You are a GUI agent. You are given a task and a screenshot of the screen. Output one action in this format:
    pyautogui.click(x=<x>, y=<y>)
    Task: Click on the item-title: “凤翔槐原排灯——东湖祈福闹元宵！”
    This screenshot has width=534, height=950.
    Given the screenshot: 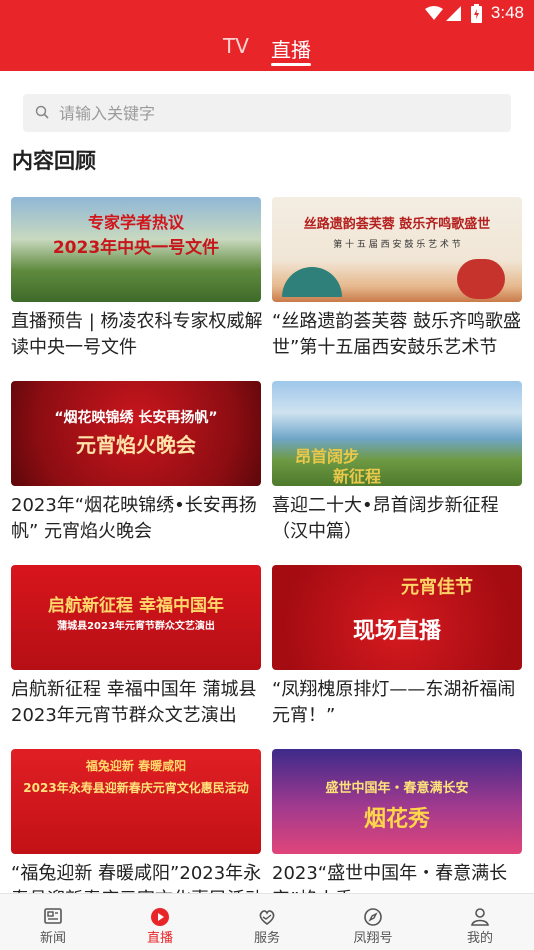 What is the action you would take?
    pyautogui.click(x=394, y=702)
    